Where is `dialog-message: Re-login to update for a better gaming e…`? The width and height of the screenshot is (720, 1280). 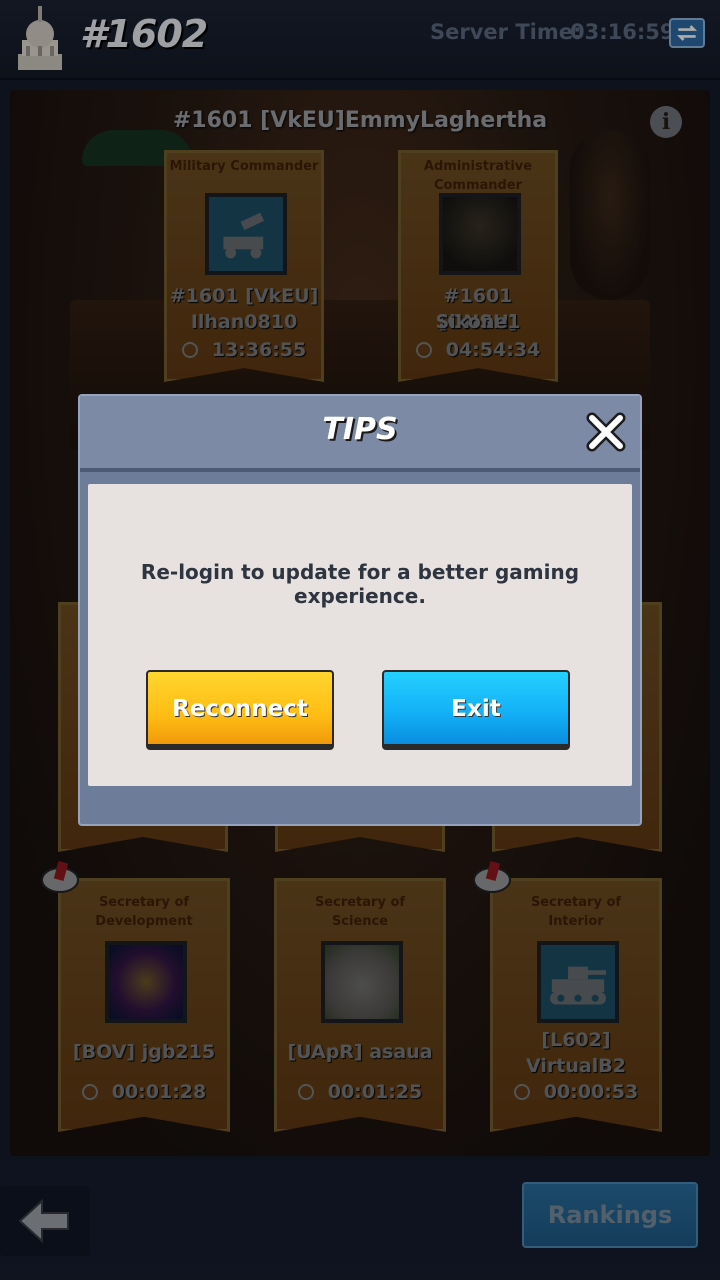 dialog-message: Re-login to update for a better gaming e… is located at coordinates (360, 584).